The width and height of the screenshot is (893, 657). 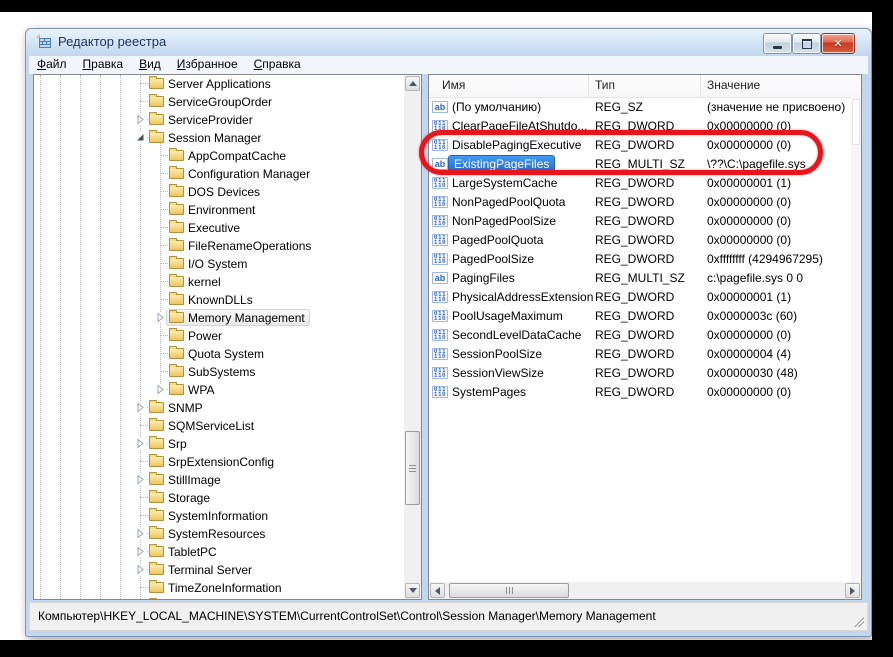 I want to click on tree-item-wpa: WPA, so click(x=192, y=389).